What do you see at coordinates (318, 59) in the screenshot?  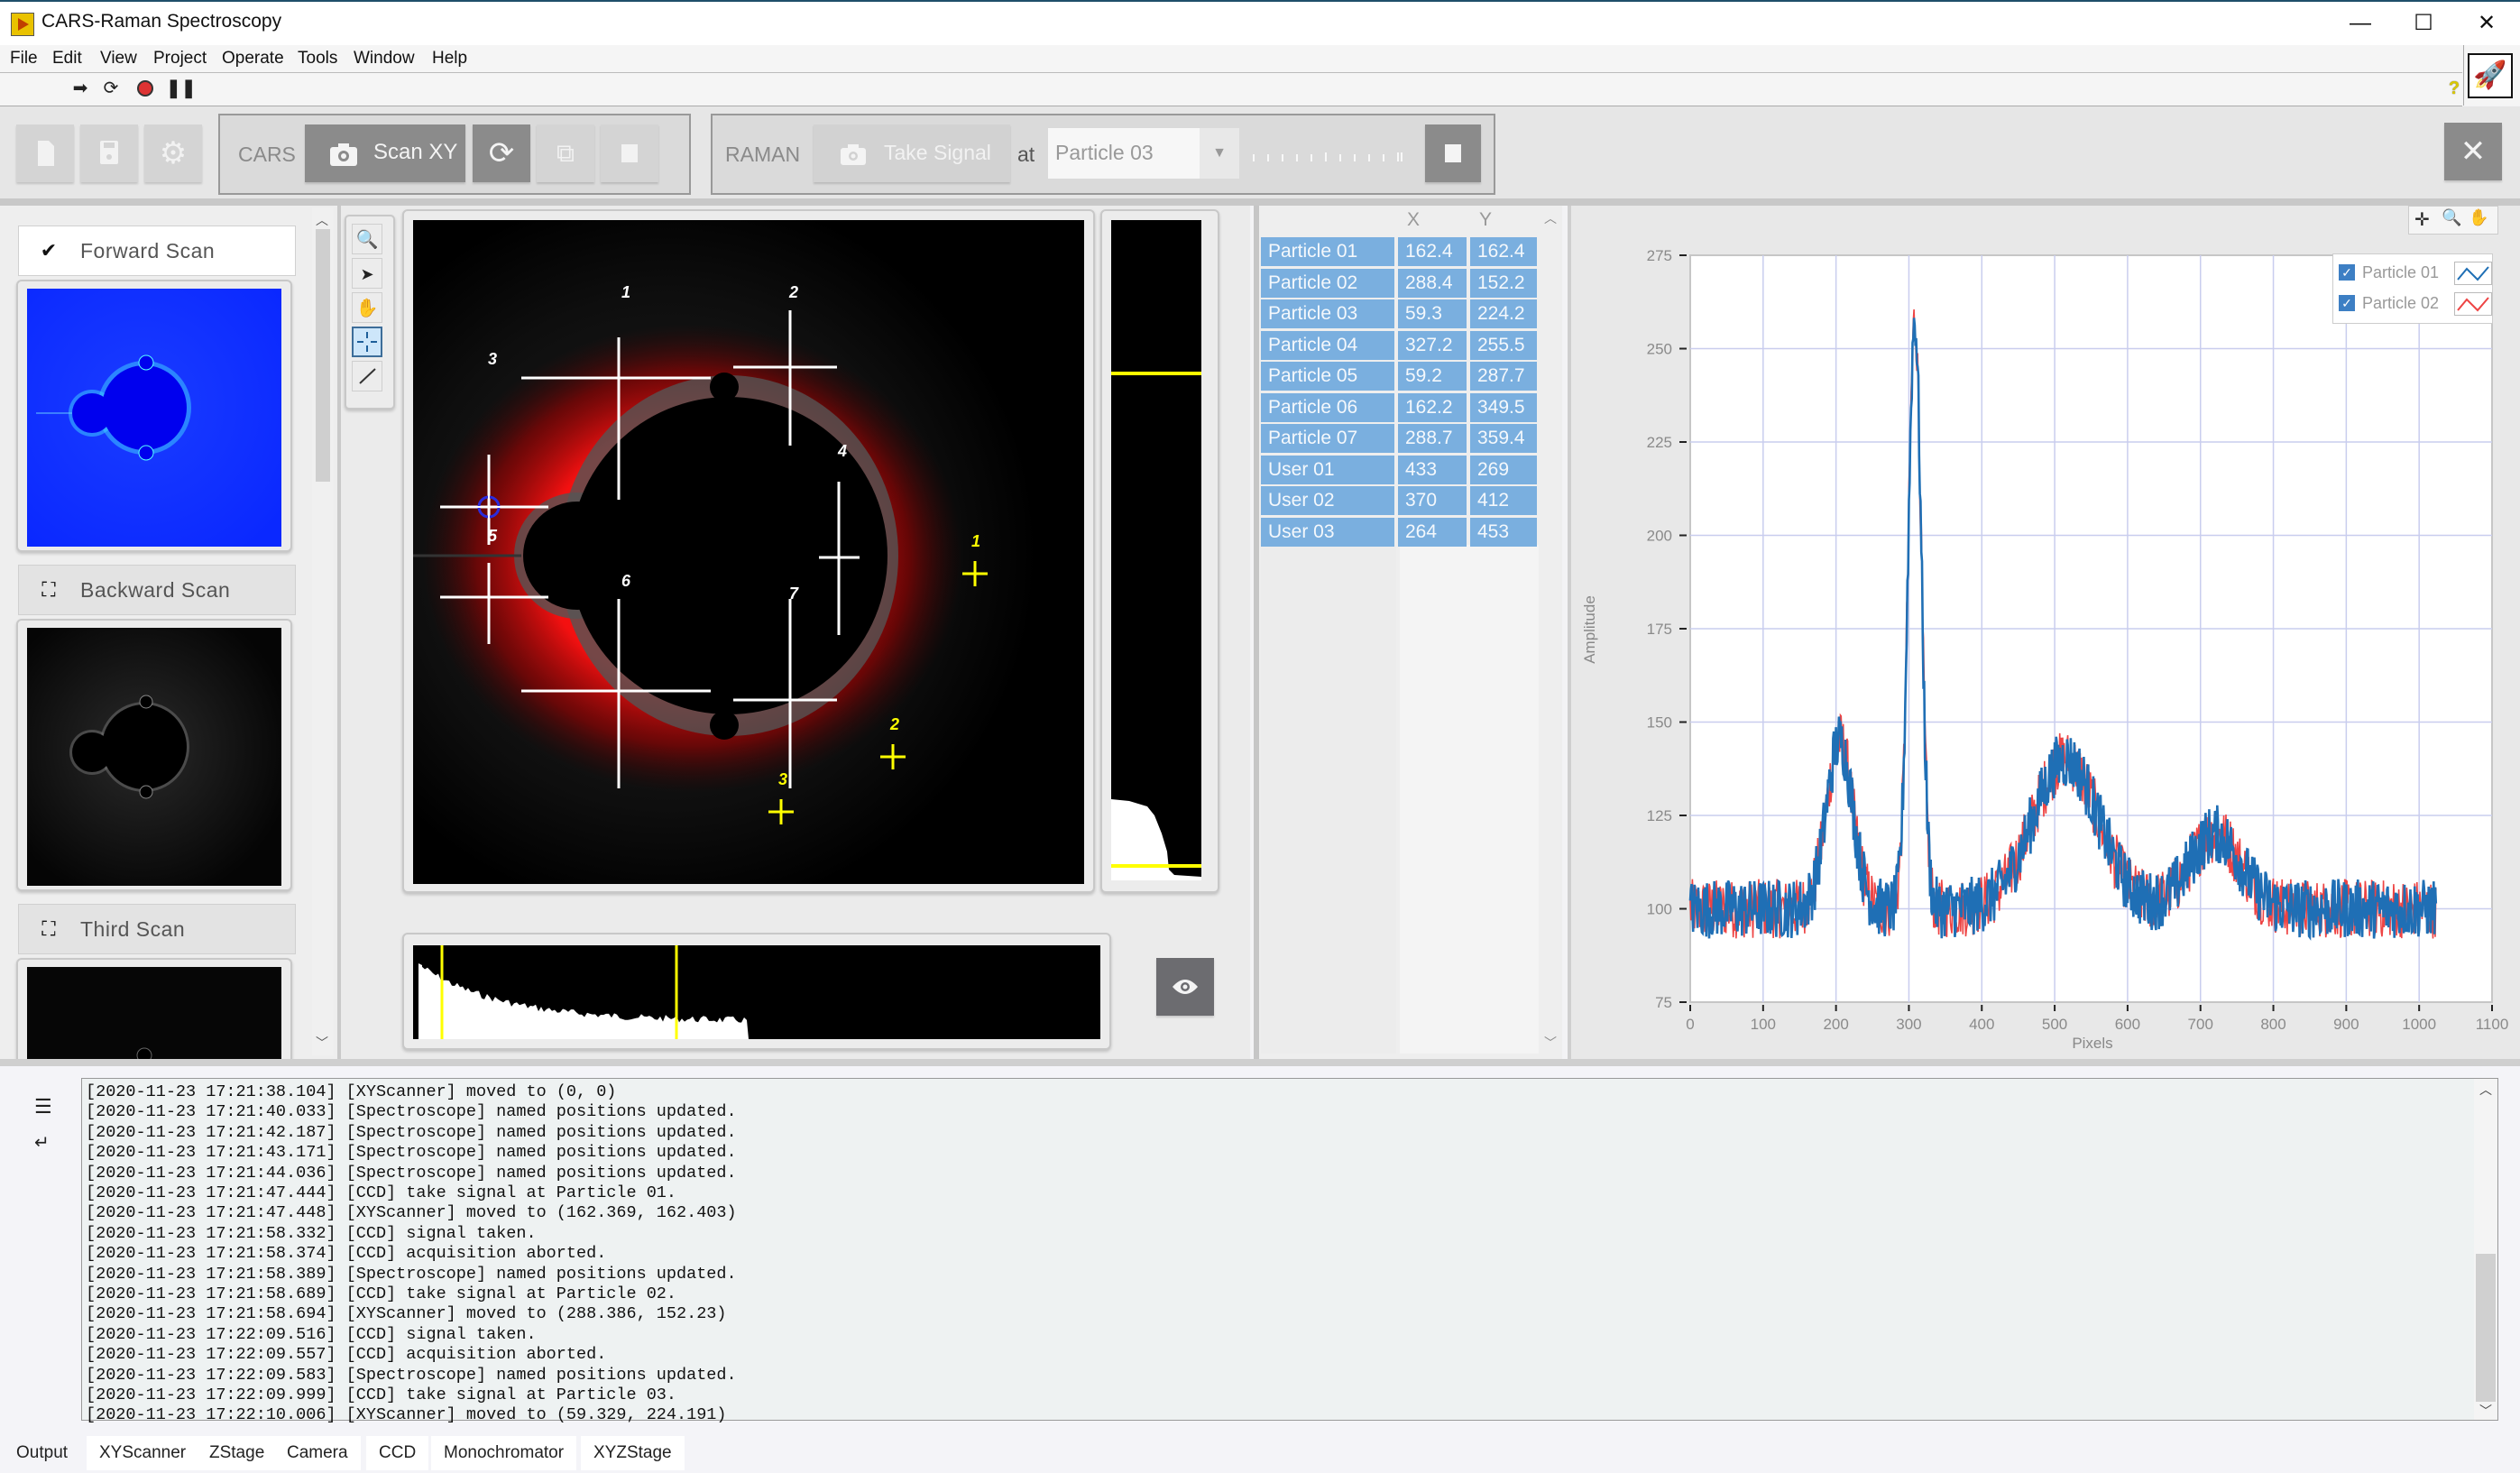 I see `menu-tools: Tools` at bounding box center [318, 59].